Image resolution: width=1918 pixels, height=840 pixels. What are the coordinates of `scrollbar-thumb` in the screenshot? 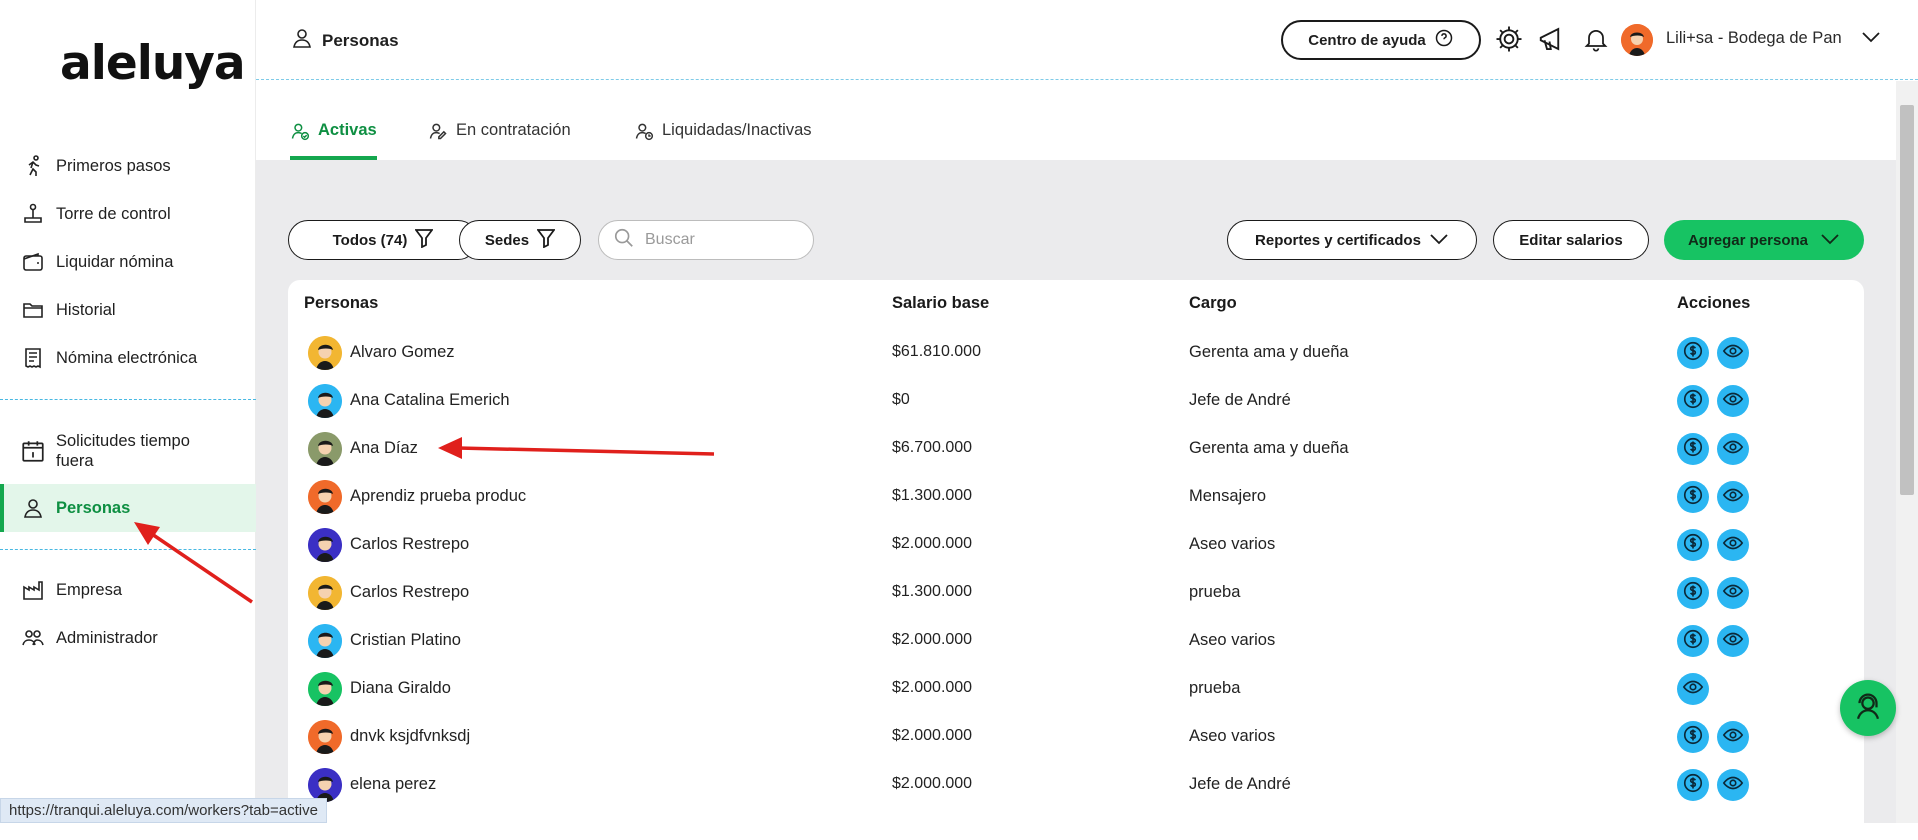 It's located at (1907, 300).